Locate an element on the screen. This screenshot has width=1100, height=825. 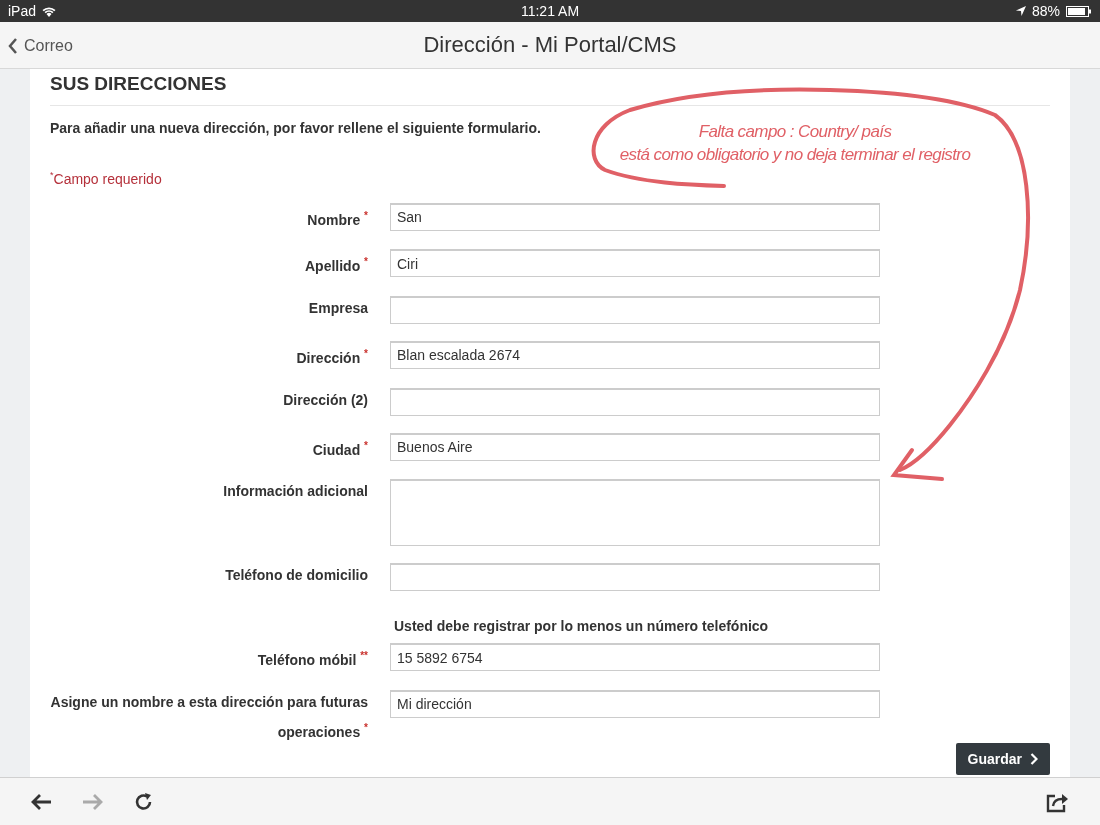
input-field: Blan escalada 2674 is located at coordinates (635, 354).